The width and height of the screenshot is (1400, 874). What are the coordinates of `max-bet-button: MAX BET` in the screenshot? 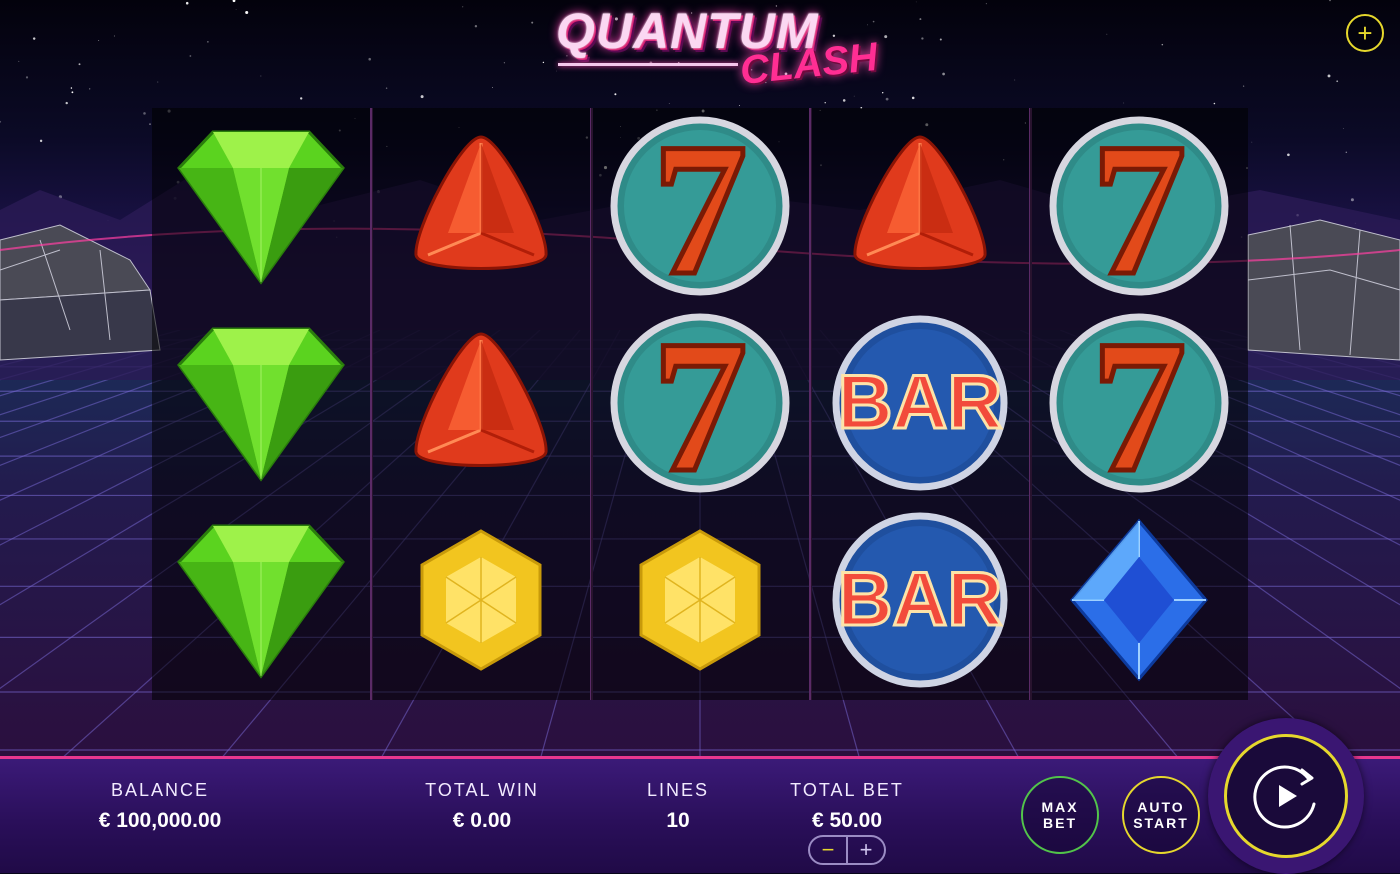 It's located at (1060, 815).